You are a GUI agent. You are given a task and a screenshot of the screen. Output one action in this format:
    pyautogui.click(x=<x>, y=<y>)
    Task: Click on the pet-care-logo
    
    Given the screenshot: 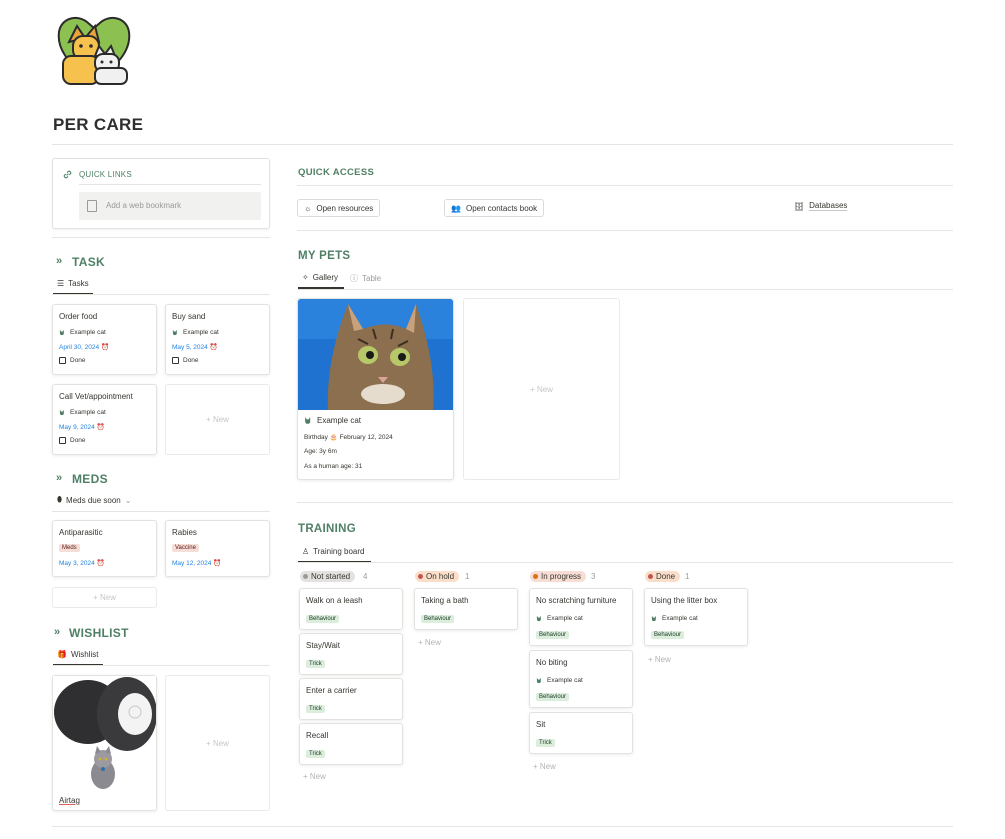 What is the action you would take?
    pyautogui.click(x=94, y=50)
    